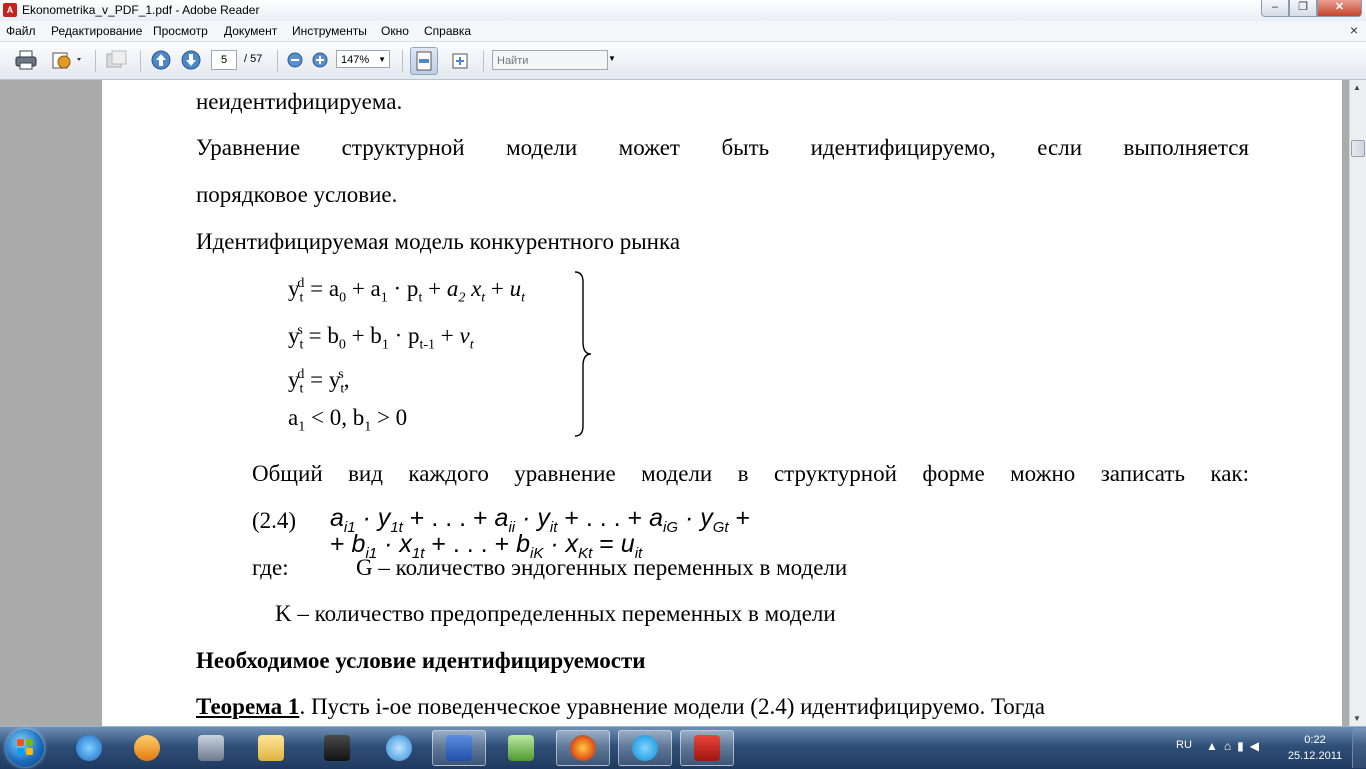  What do you see at coordinates (382, 59) in the screenshot?
I see `chevron-down-icon: ▼` at bounding box center [382, 59].